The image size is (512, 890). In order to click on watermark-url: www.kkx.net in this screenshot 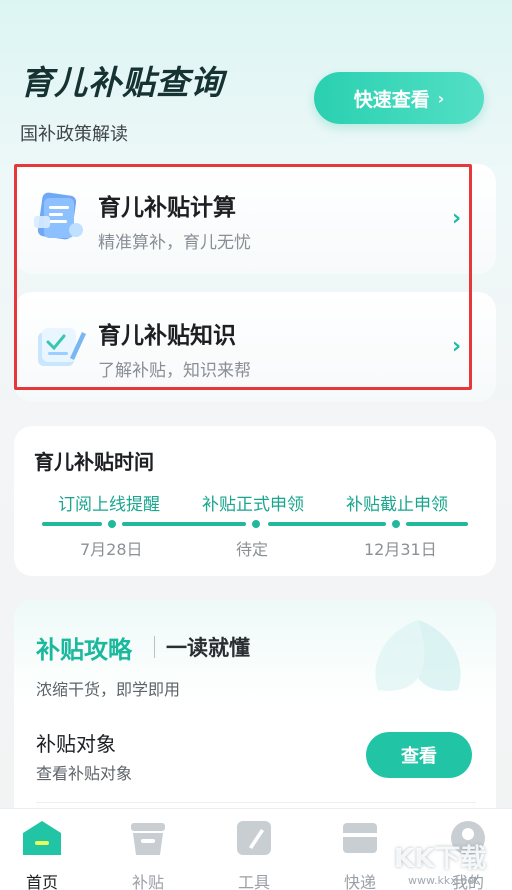, I will do `click(443, 880)`.